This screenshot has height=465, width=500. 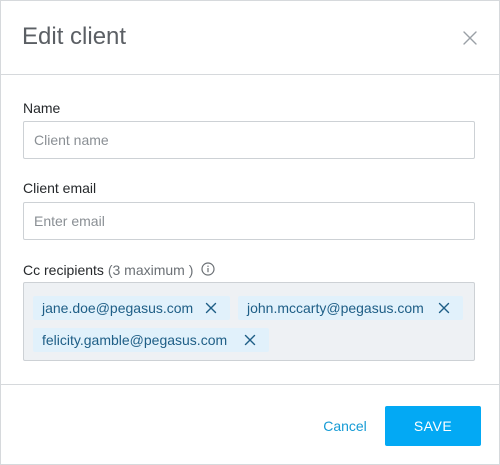 I want to click on cc-recipients-hint: (3 maximum ), so click(x=150, y=270).